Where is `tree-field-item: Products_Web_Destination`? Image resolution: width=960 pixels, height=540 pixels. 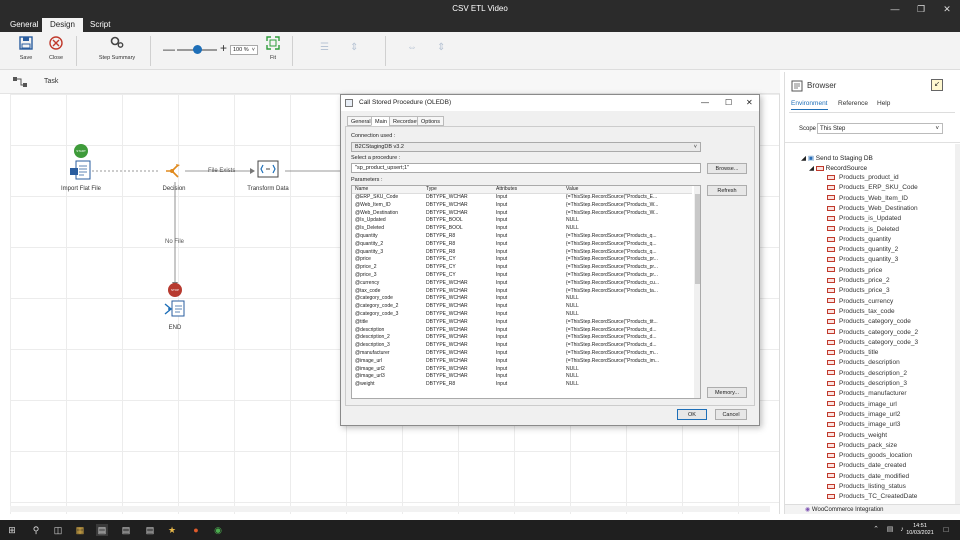
tree-field-item: Products_Web_Destination is located at coordinates (872, 208).